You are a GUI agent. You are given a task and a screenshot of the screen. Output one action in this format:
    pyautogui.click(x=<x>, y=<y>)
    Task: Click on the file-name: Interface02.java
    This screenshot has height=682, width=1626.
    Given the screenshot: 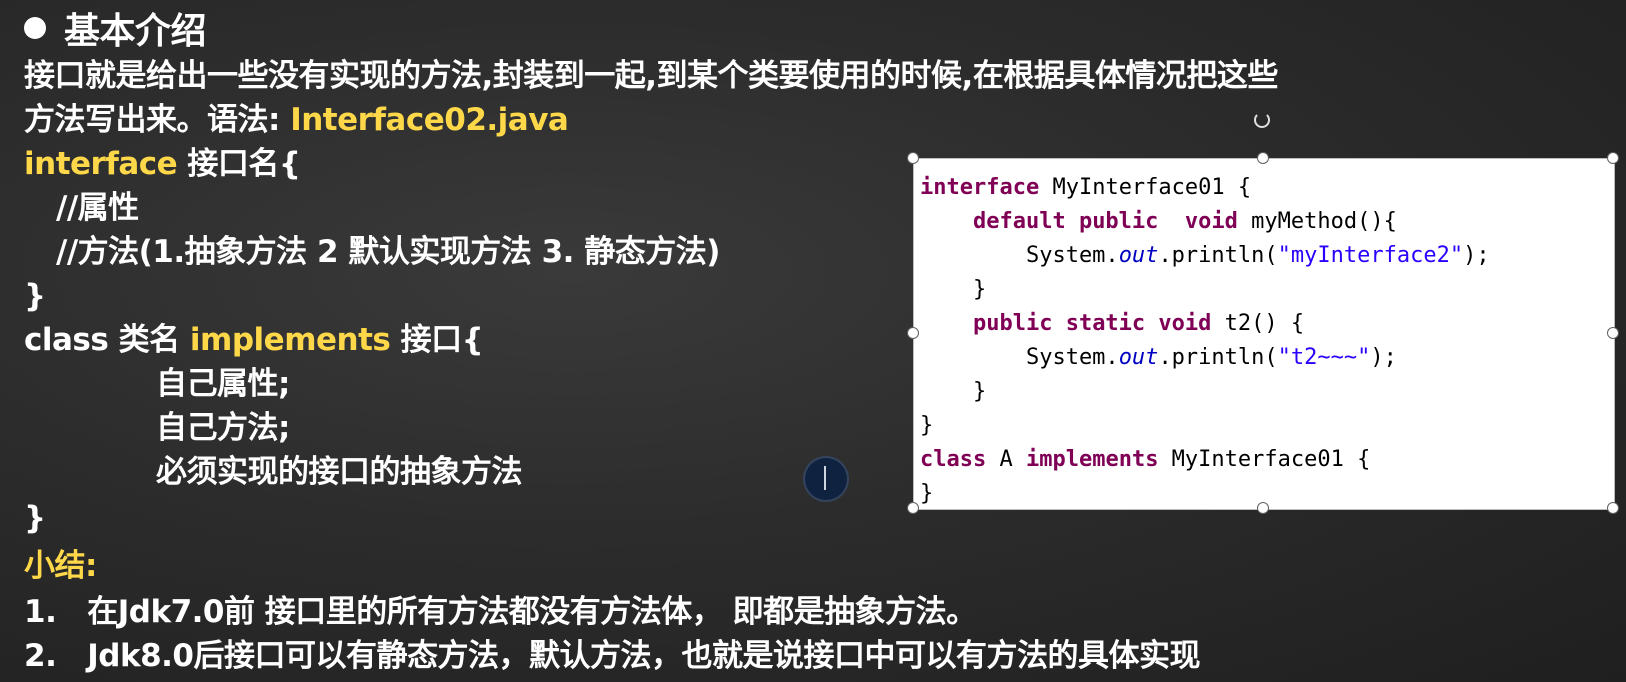 What is the action you would take?
    pyautogui.click(x=429, y=120)
    